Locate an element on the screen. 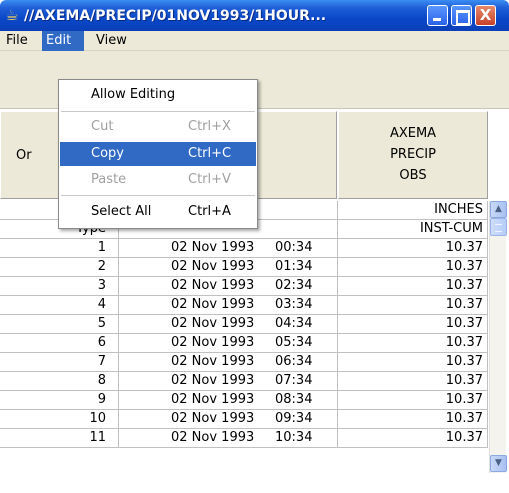  row-time: 00:34 is located at coordinates (294, 247).